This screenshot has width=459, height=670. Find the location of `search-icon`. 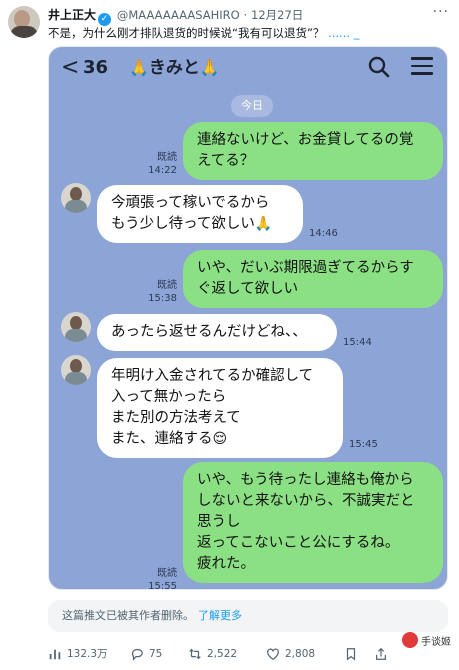

search-icon is located at coordinates (379, 67).